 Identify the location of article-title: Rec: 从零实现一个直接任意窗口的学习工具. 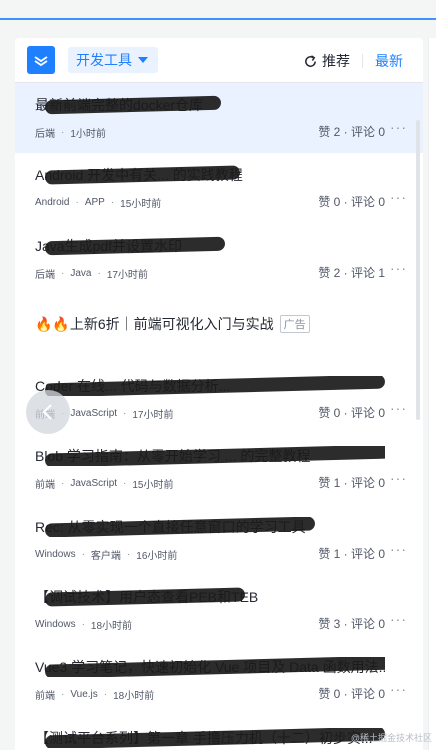
(210, 526).